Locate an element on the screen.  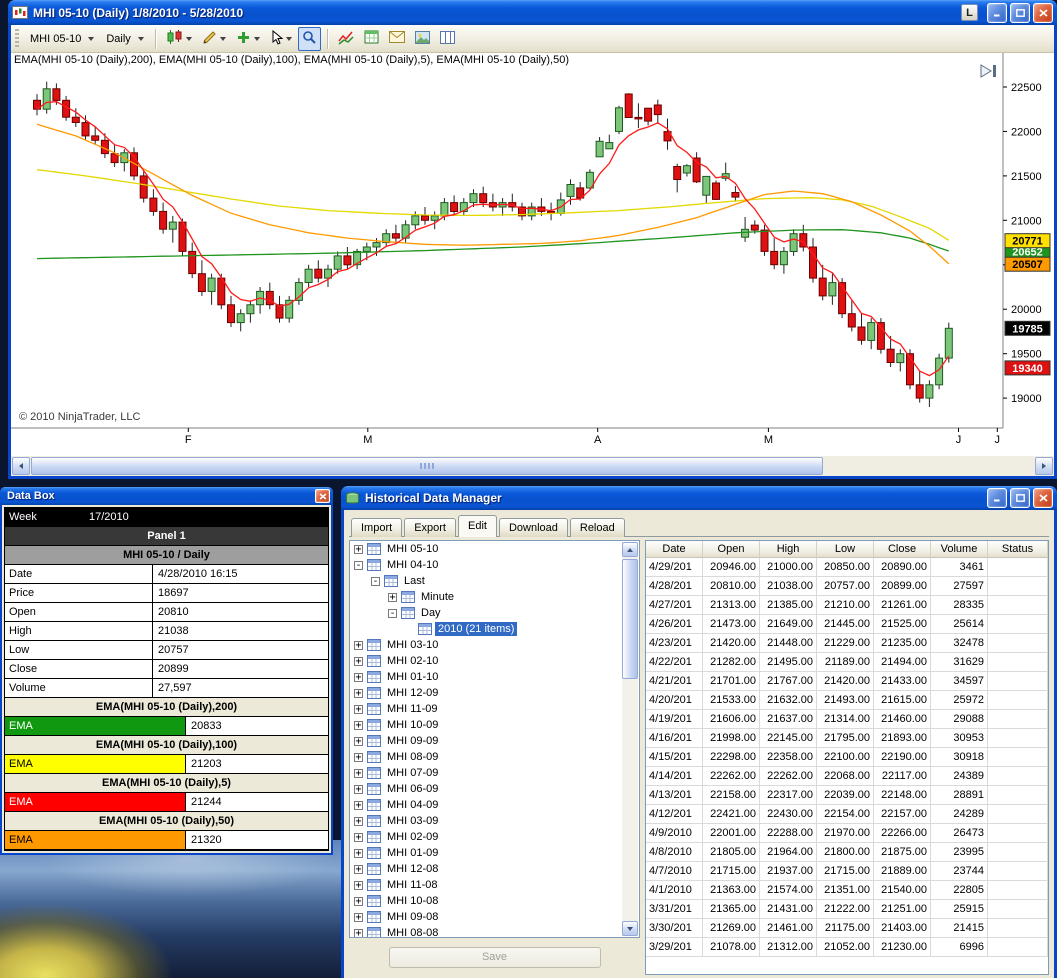
column-header-close: Close is located at coordinates (902, 549).